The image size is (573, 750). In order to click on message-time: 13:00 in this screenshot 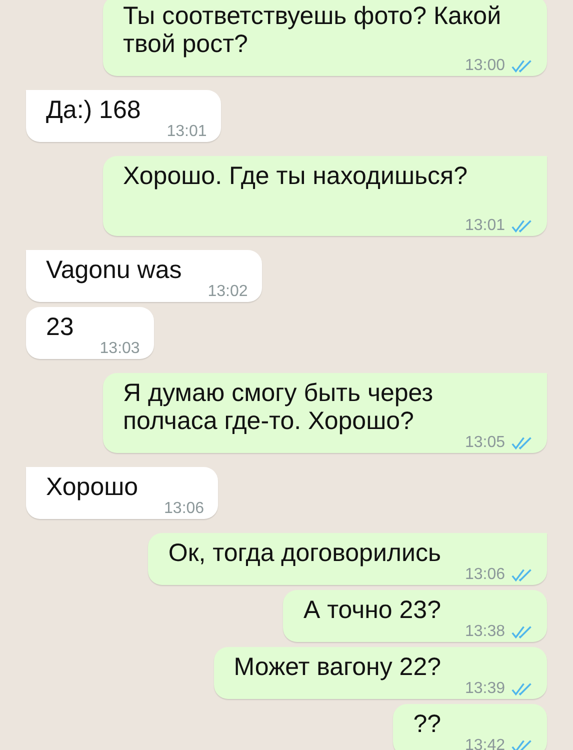, I will do `click(484, 66)`.